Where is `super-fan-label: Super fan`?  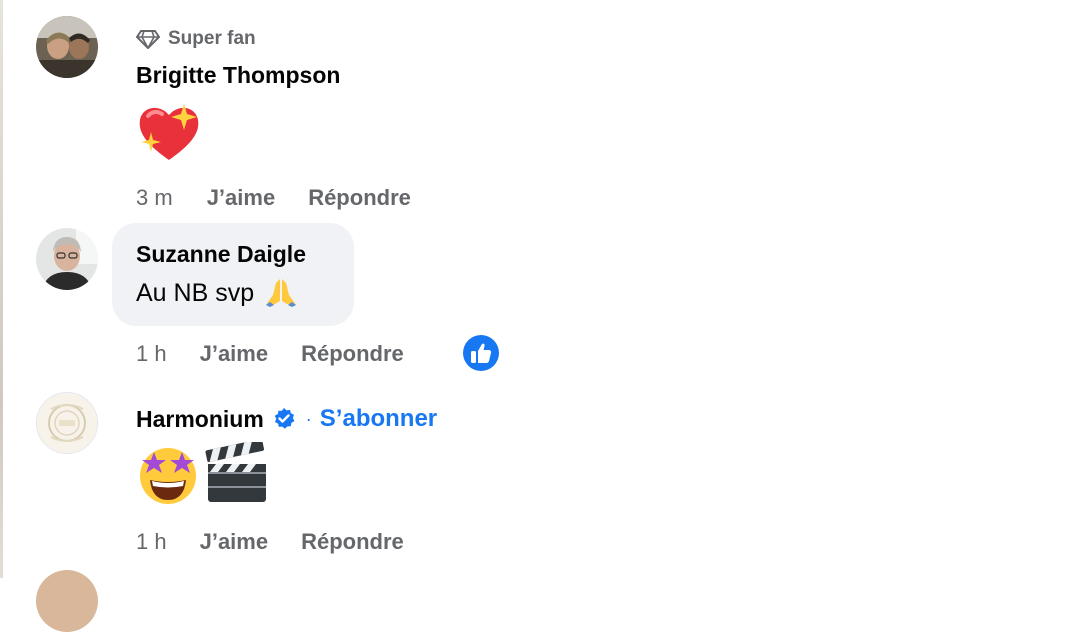
super-fan-label: Super fan is located at coordinates (212, 38).